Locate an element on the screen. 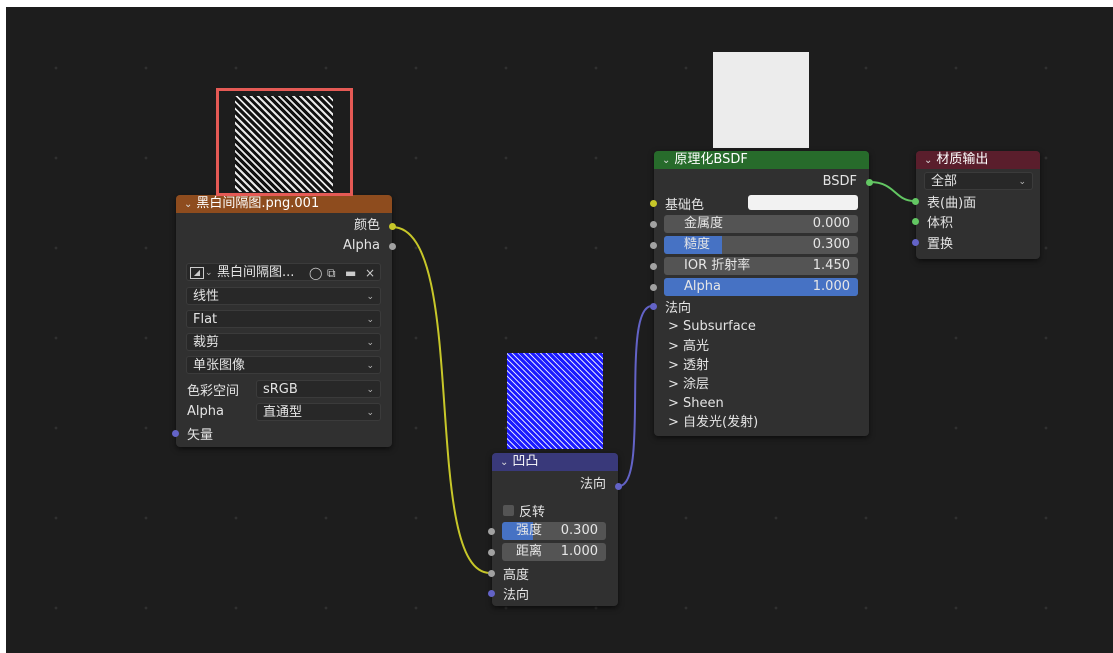  output-bsdf-label: BSDF is located at coordinates (839, 181).